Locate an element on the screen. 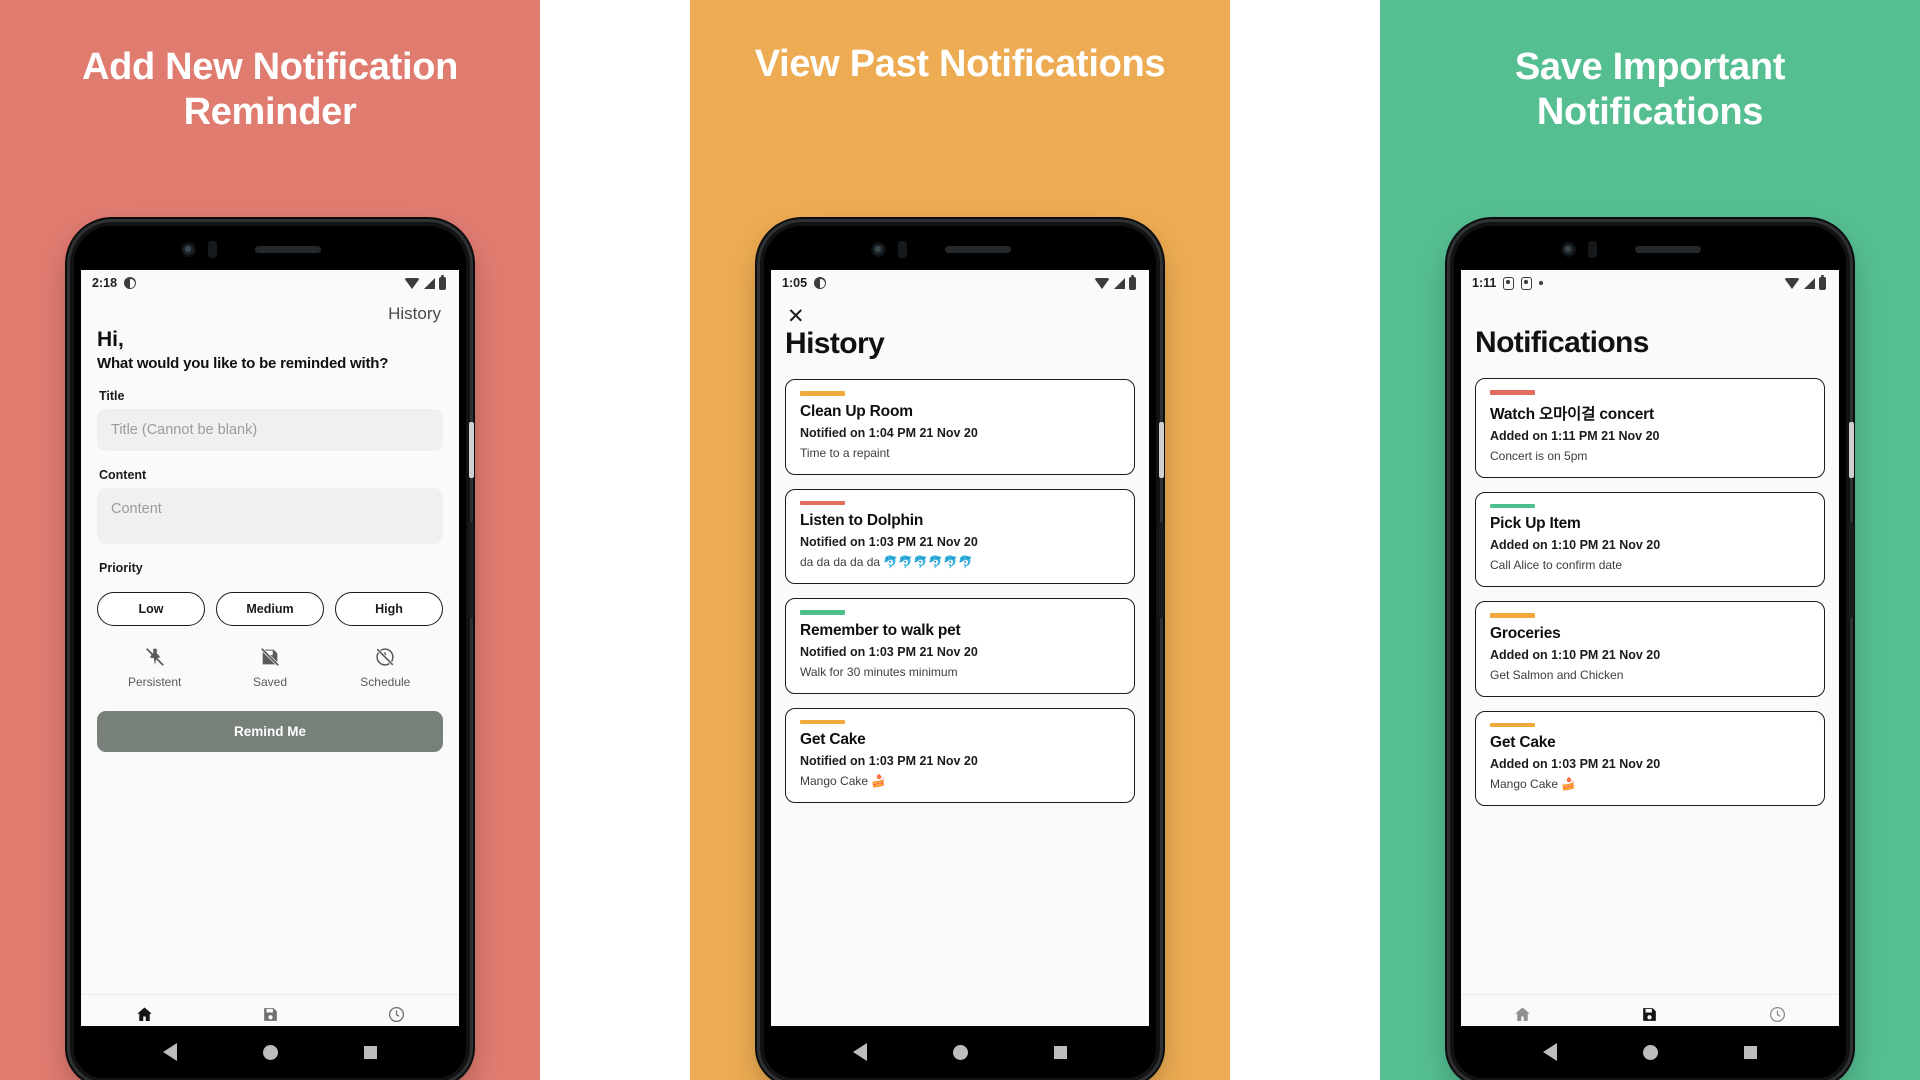 This screenshot has width=1920, height=1080. toggle-persistent-label: Persistent is located at coordinates (154, 682).